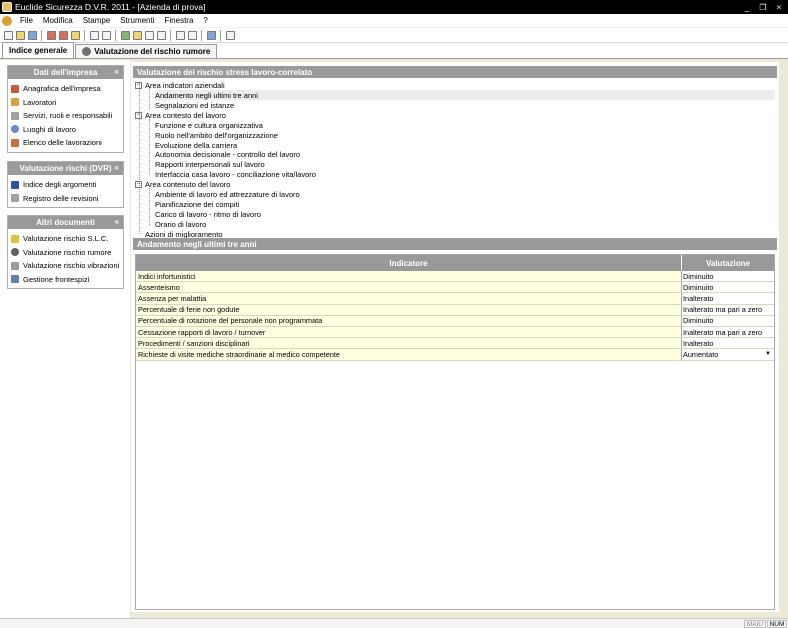  I want to click on dropdown-arrow-icon: ▼, so click(768, 354).